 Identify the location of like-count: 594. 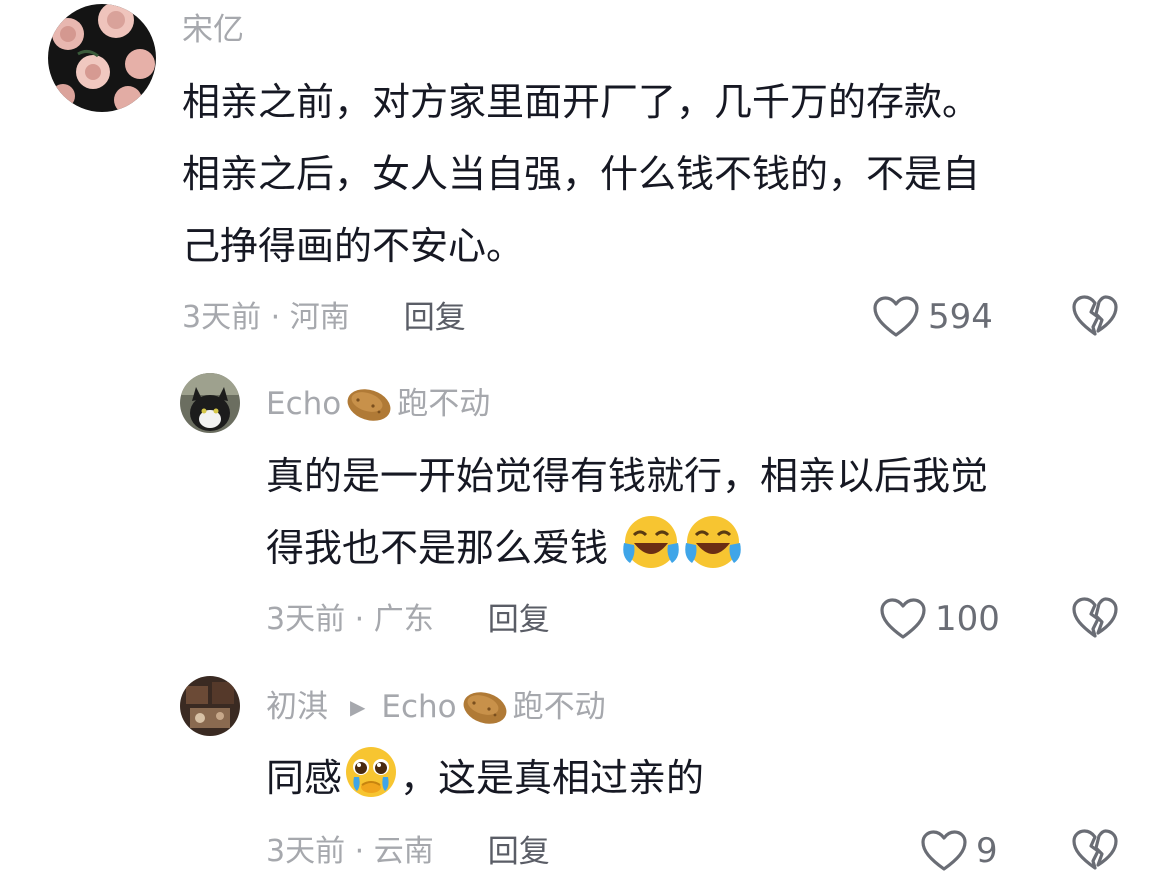
(960, 317).